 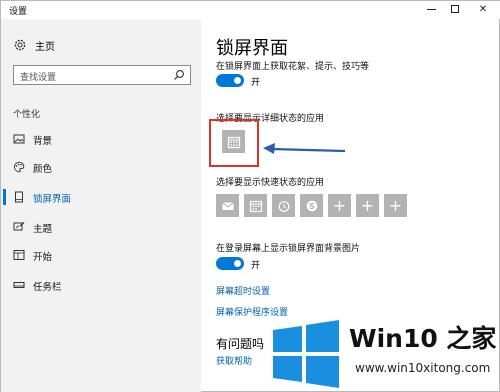 What do you see at coordinates (43, 229) in the screenshot?
I see `sidebar-item-label: 主题` at bounding box center [43, 229].